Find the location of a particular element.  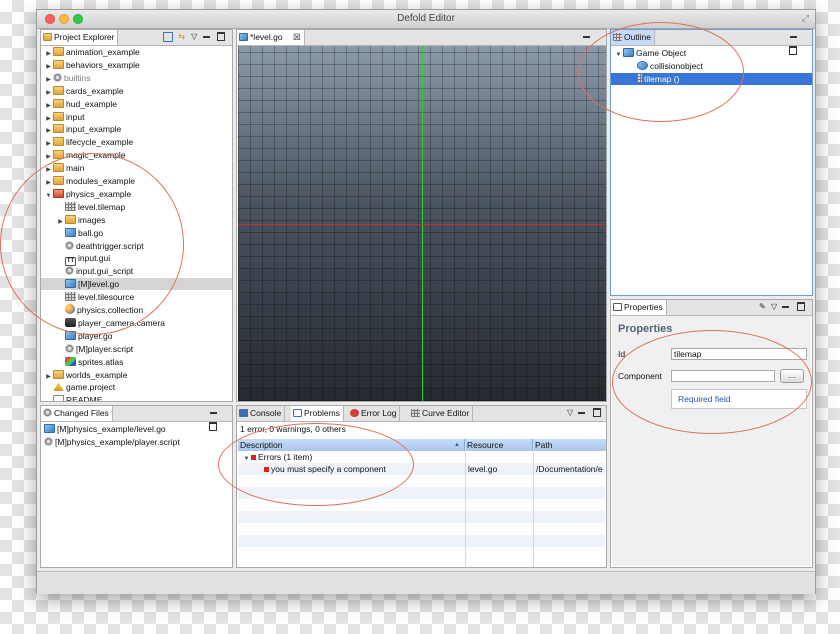

tree-item-label: lifecycle_example is located at coordinates (100, 142).